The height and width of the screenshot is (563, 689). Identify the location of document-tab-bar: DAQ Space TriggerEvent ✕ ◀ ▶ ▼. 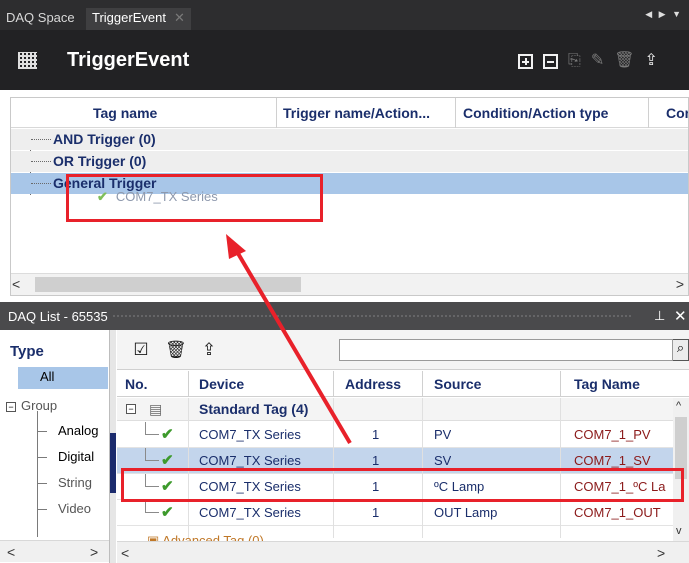
(344, 15).